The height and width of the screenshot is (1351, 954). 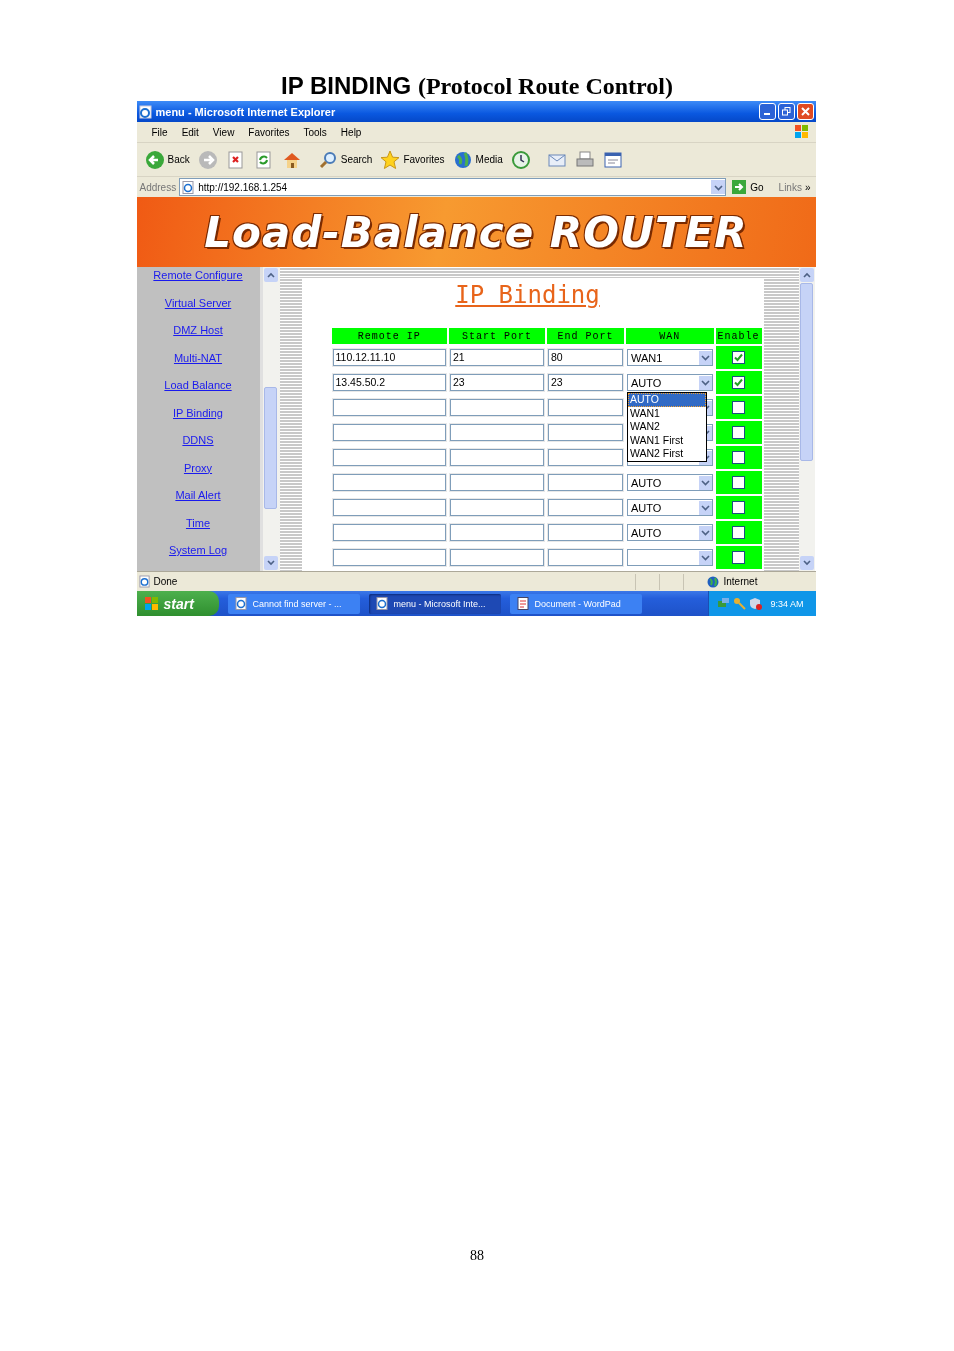 What do you see at coordinates (741, 581) in the screenshot?
I see `zone-text: Internet` at bounding box center [741, 581].